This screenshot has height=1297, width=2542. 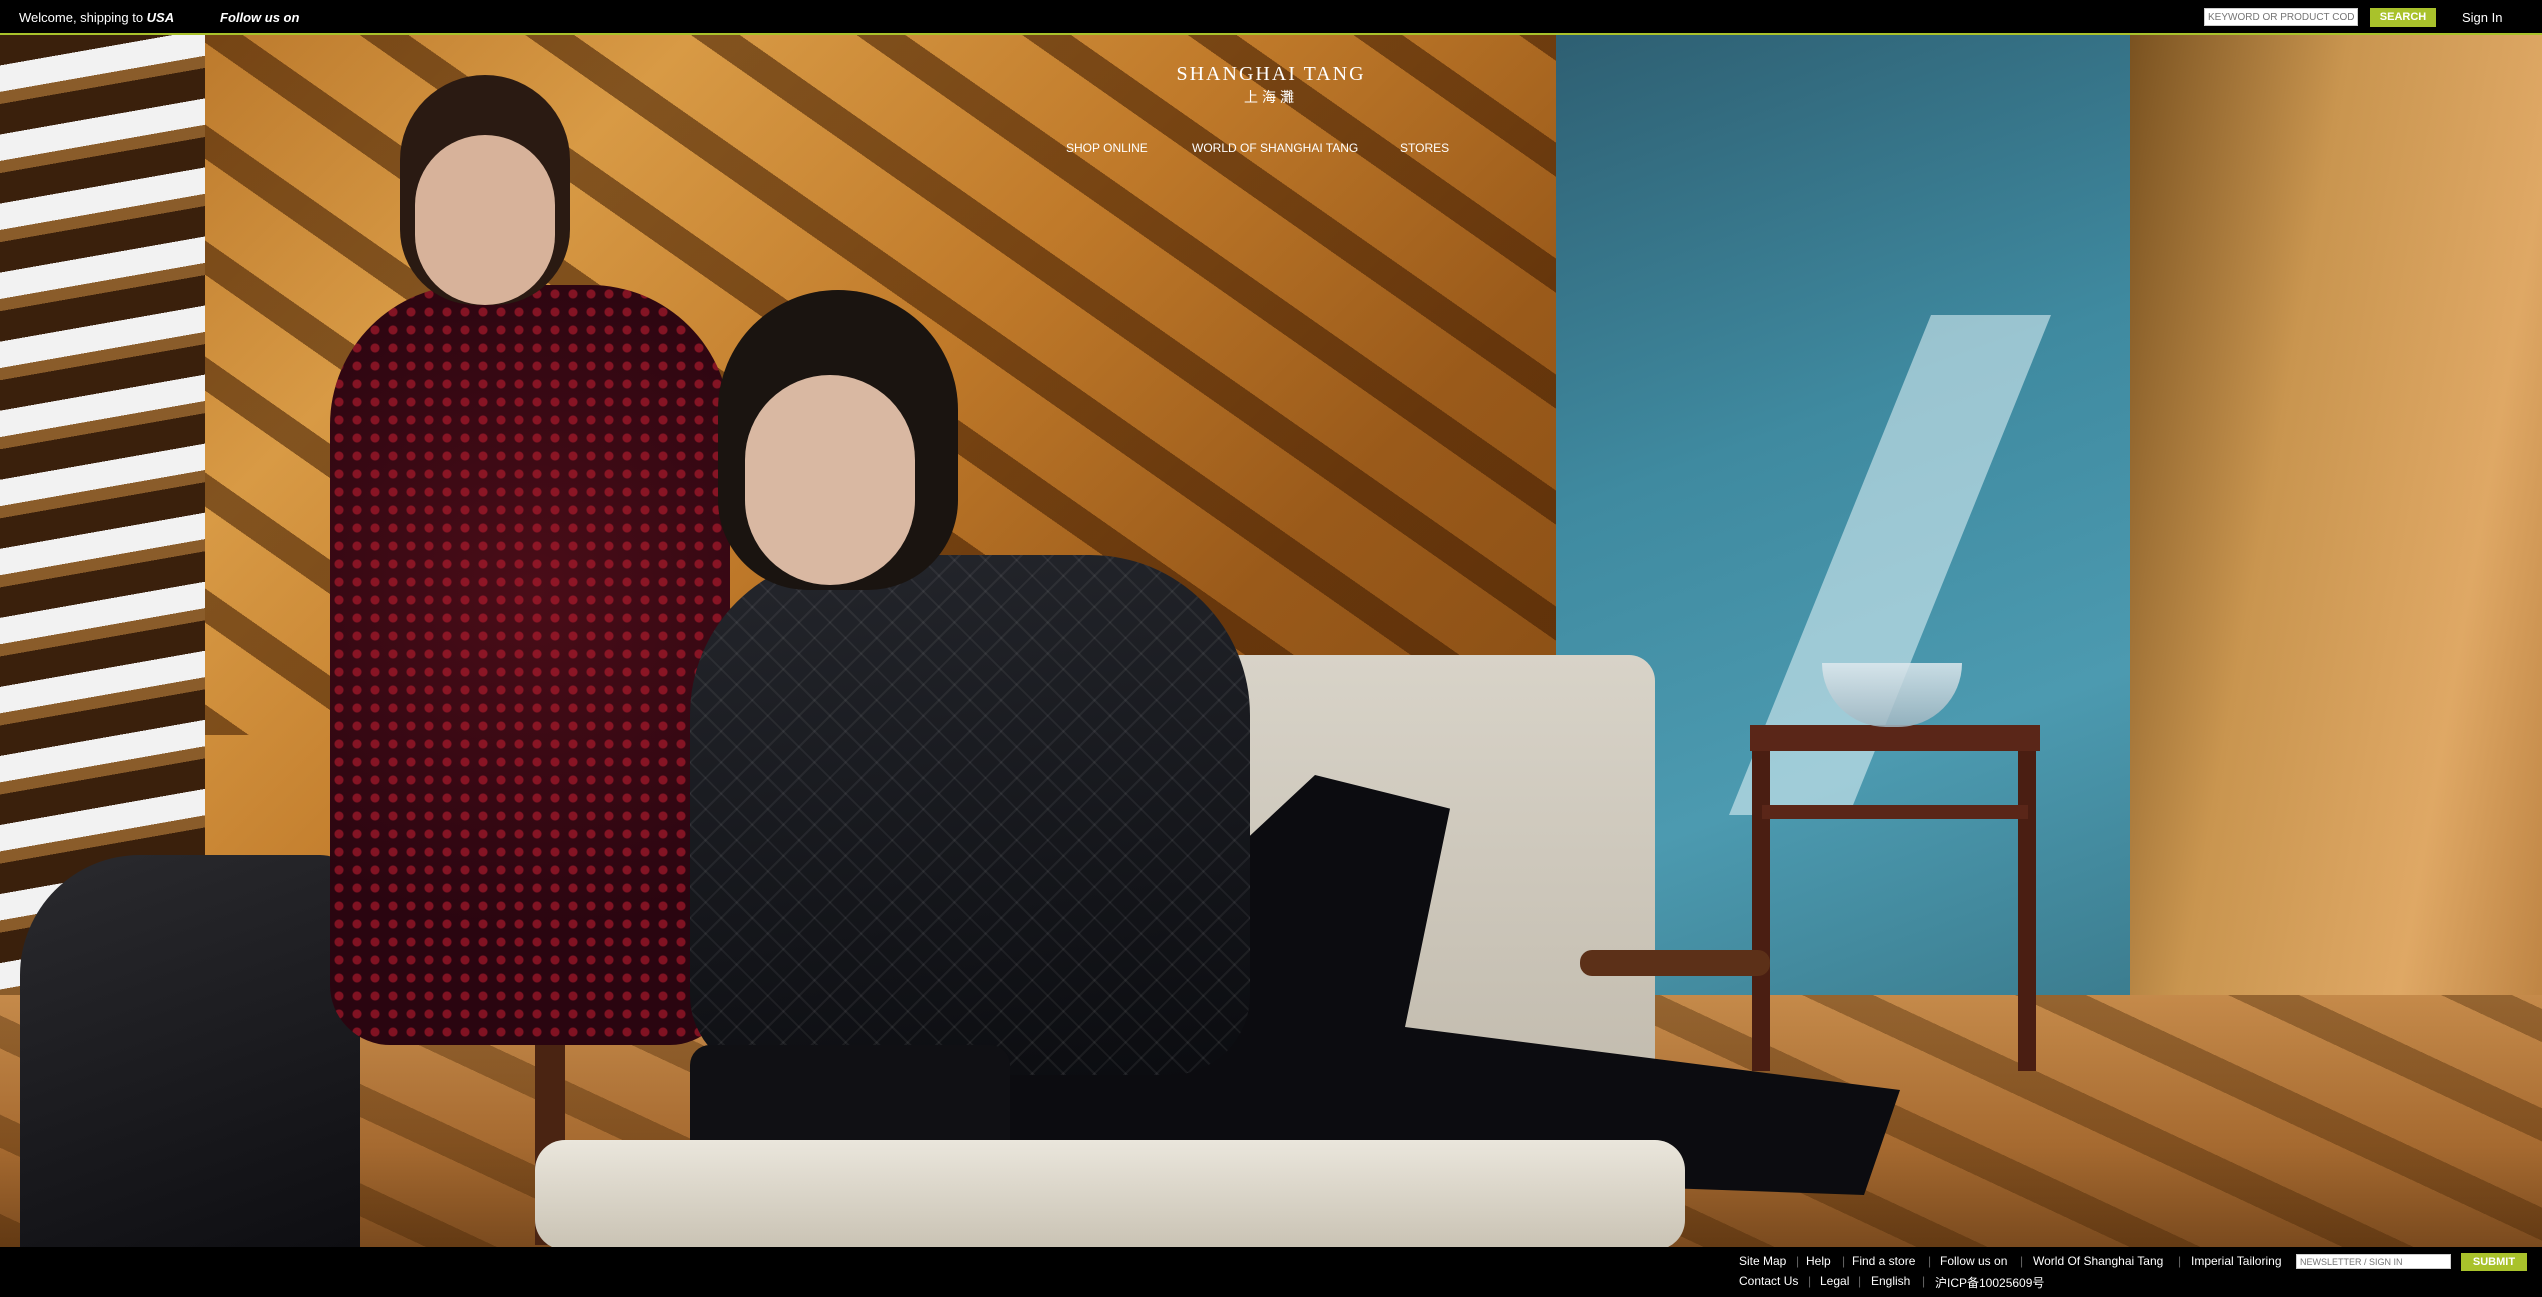 I want to click on welcome-text: Welcome, shipping to, so click(x=81, y=17).